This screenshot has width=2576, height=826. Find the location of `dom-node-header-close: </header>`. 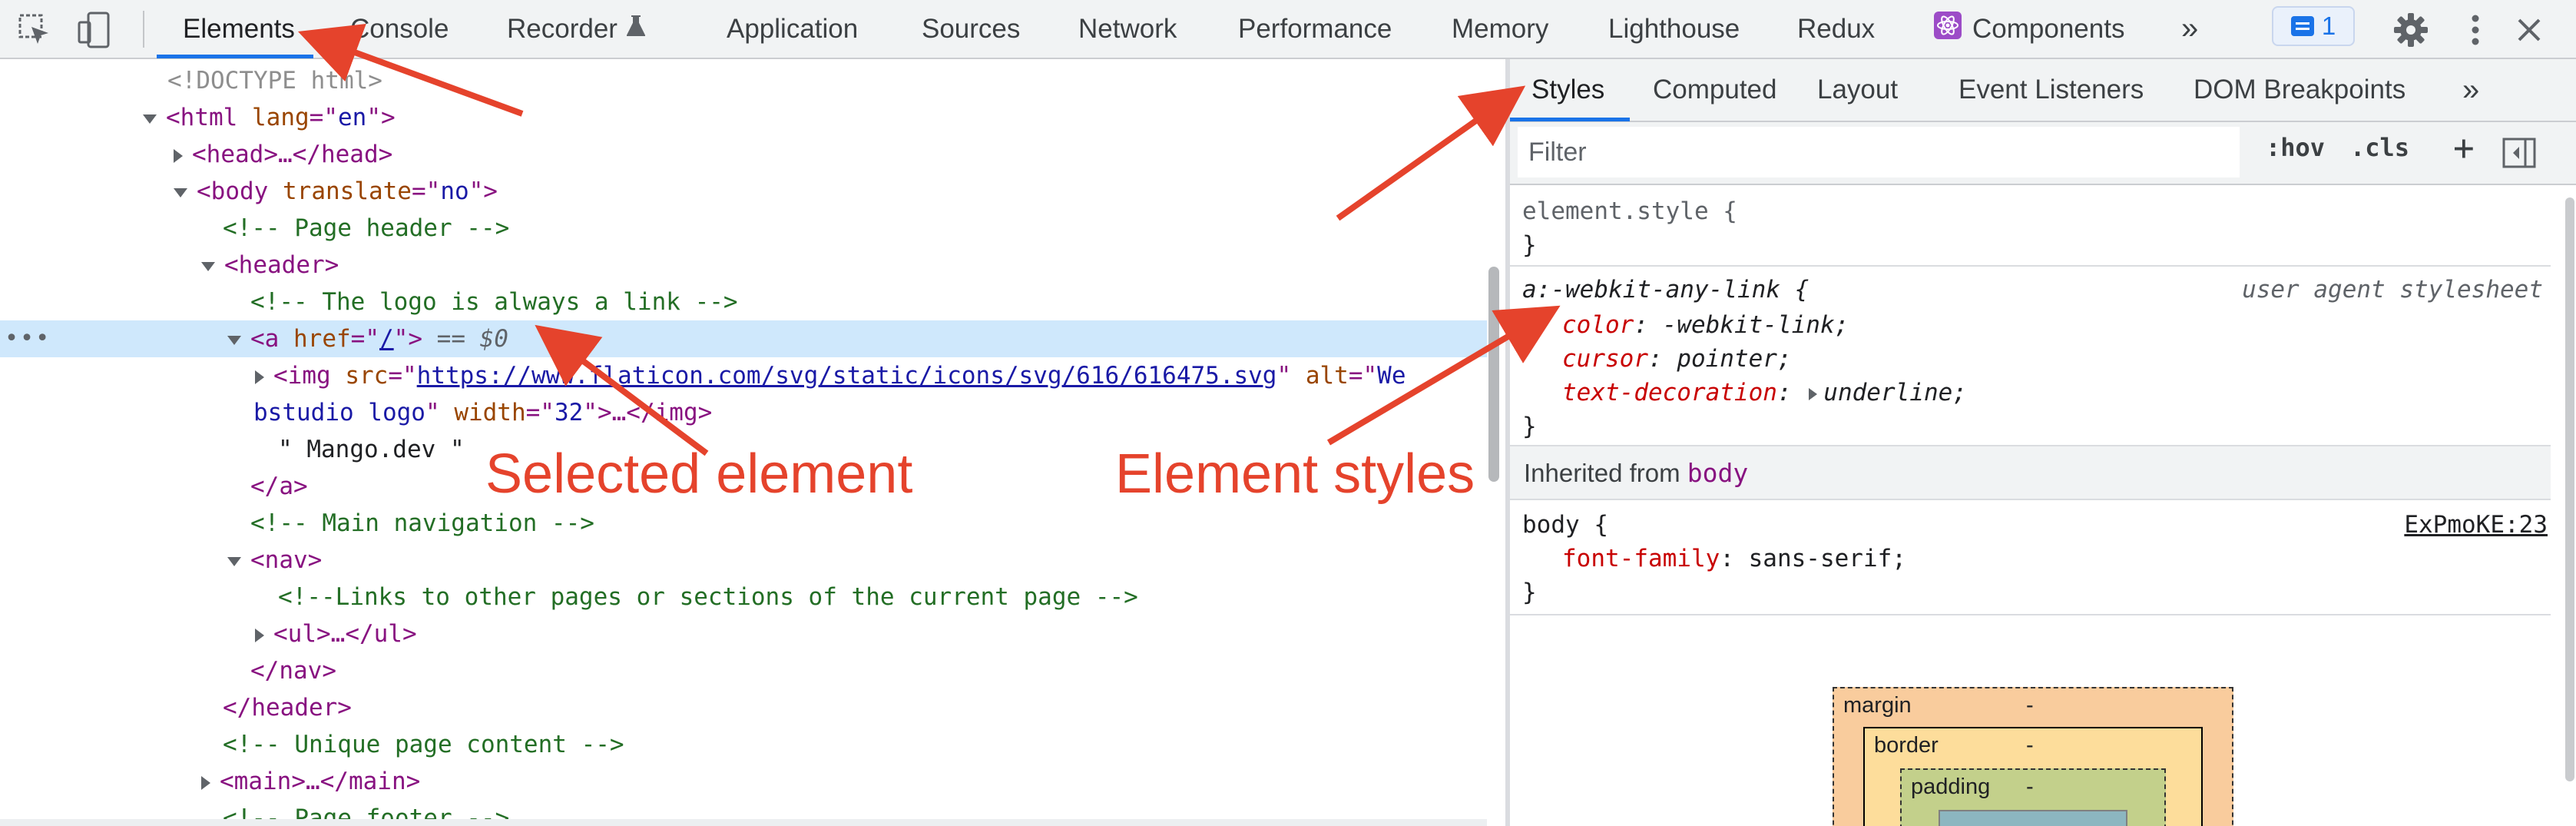

dom-node-header-close: </header> is located at coordinates (743, 707).